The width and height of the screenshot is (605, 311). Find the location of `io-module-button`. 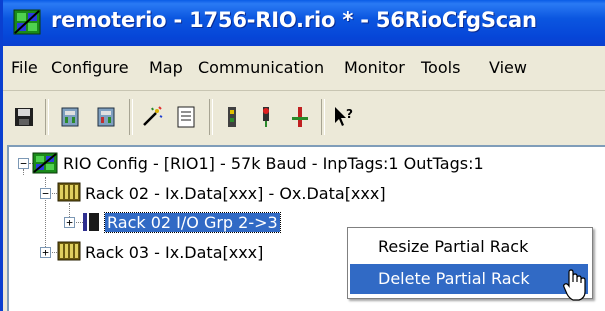

io-module-button is located at coordinates (232, 117).